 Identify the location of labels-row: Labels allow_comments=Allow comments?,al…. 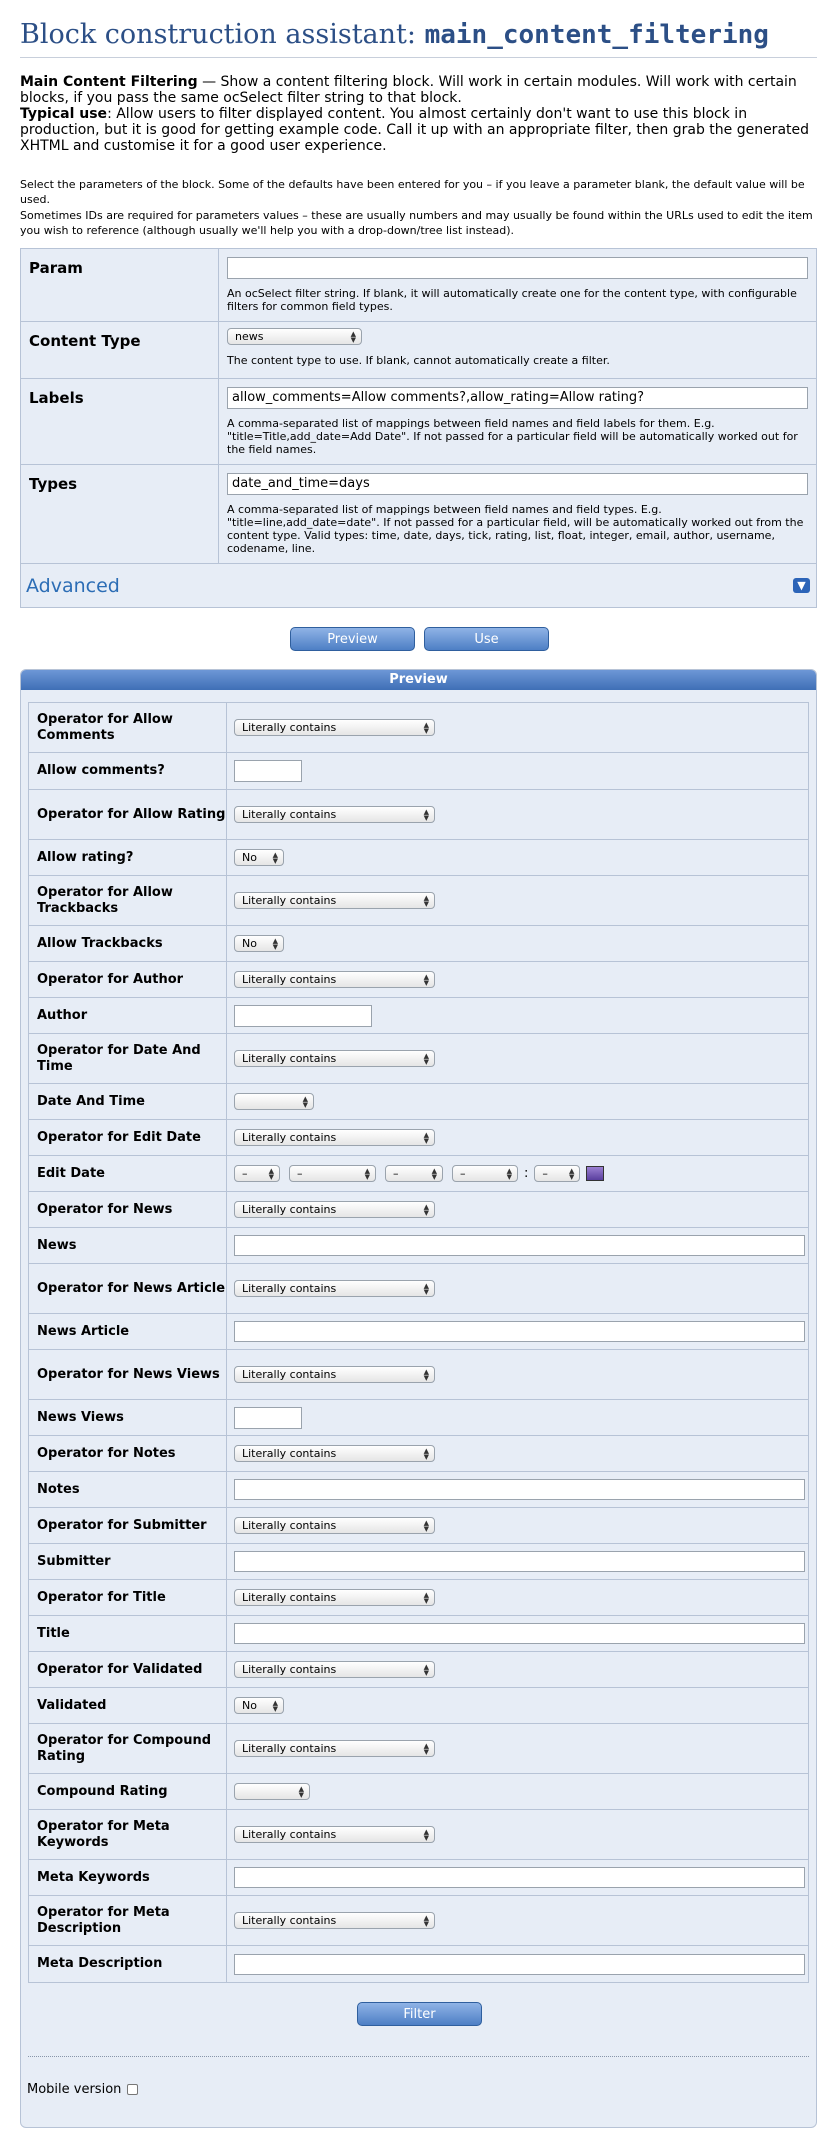
(418, 422).